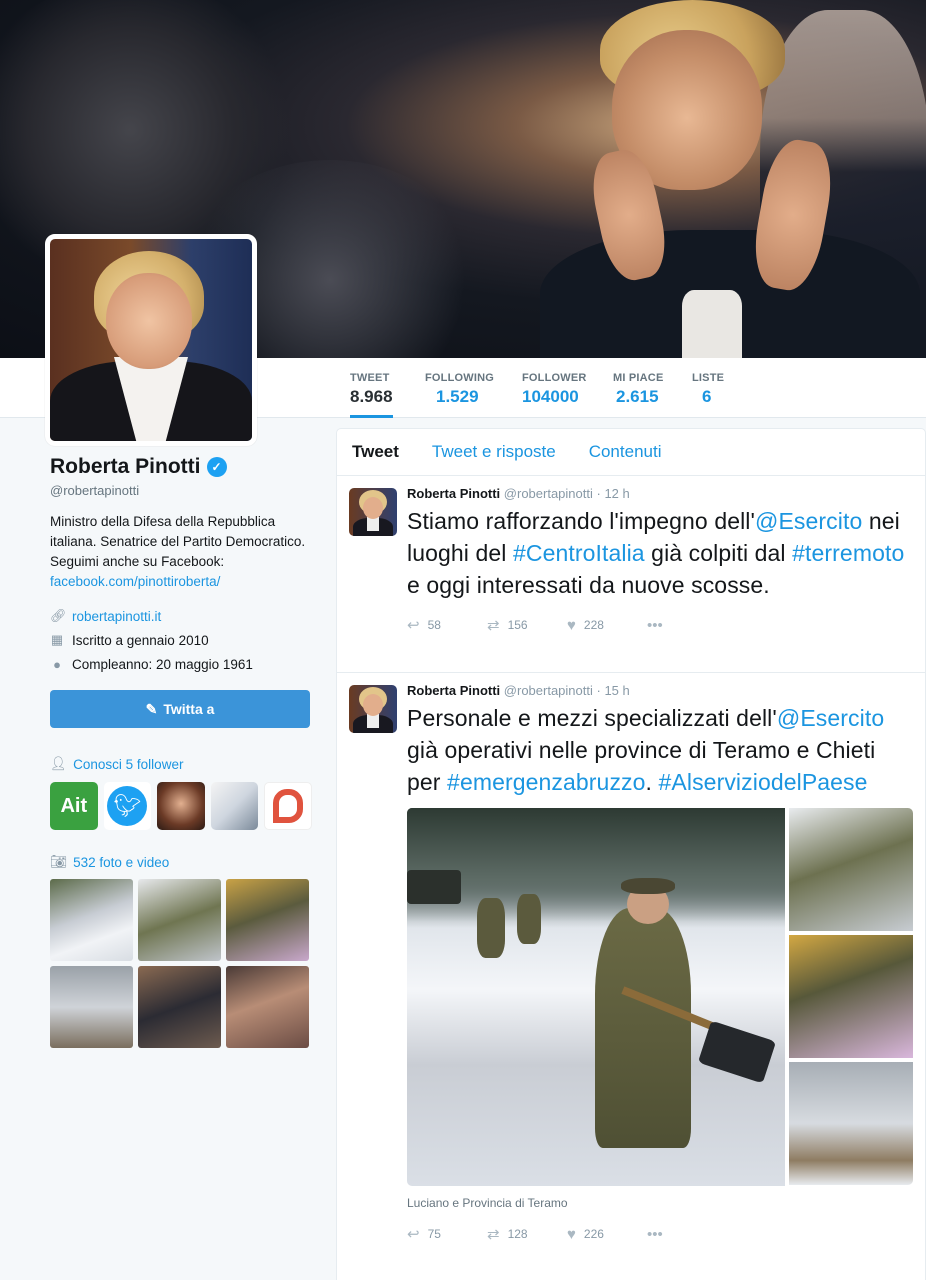 This screenshot has height=1280, width=926. Describe the element at coordinates (637, 396) in the screenshot. I see `stat-value: 2.615` at that location.